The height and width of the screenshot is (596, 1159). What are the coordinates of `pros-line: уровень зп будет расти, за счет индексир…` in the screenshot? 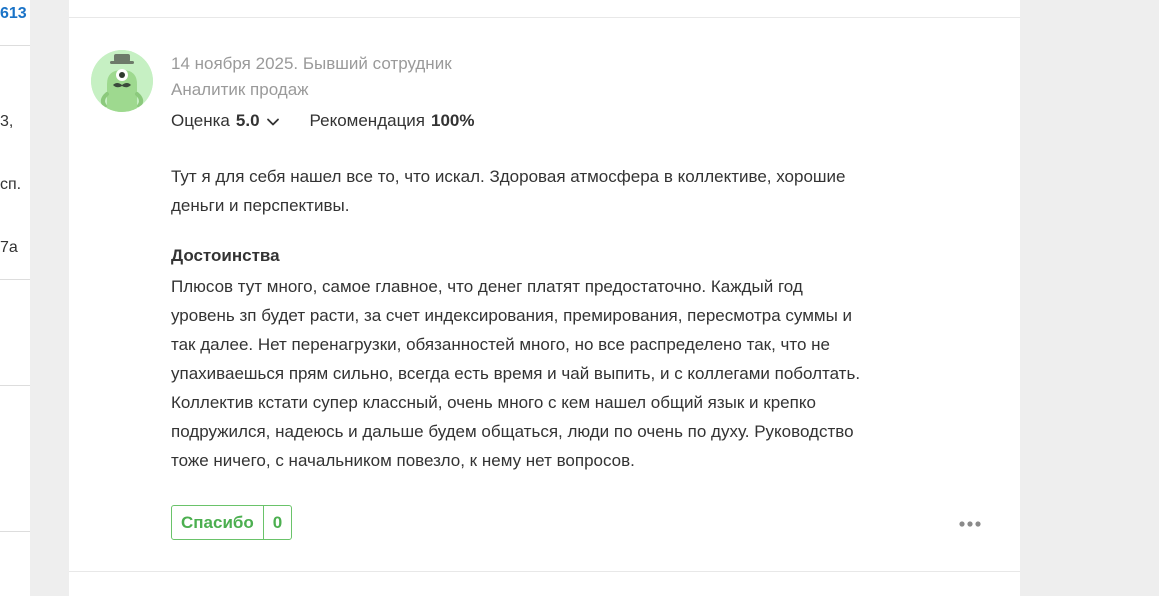 It's located at (512, 315).